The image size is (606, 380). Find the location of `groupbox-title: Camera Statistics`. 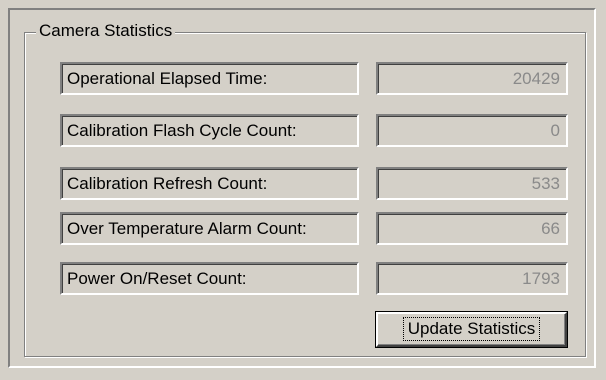

groupbox-title: Camera Statistics is located at coordinates (106, 31).